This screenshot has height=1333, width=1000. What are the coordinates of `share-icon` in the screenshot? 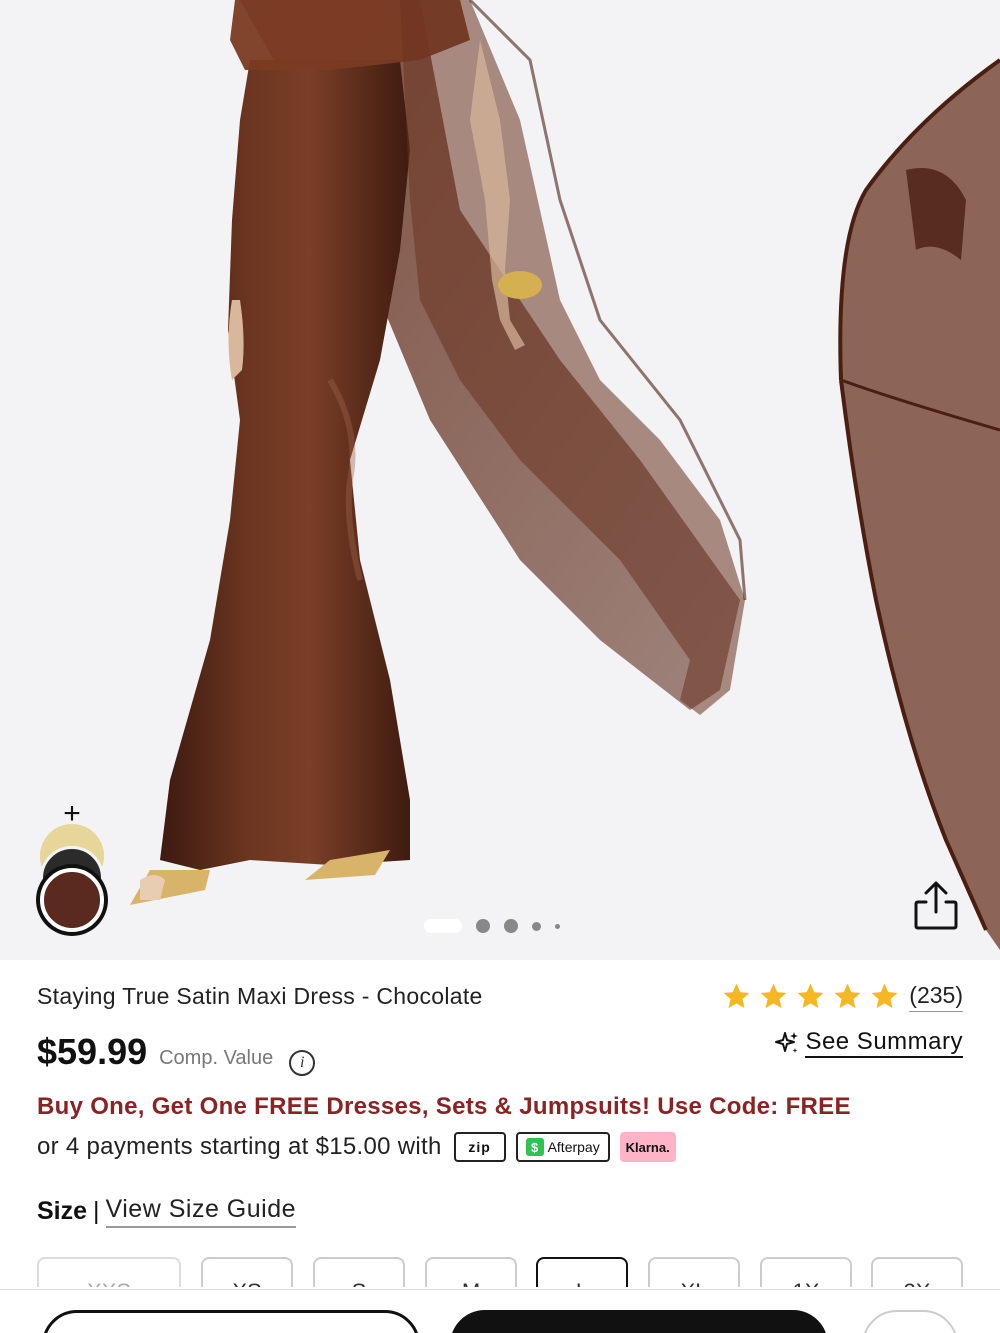 It's located at (936, 906).